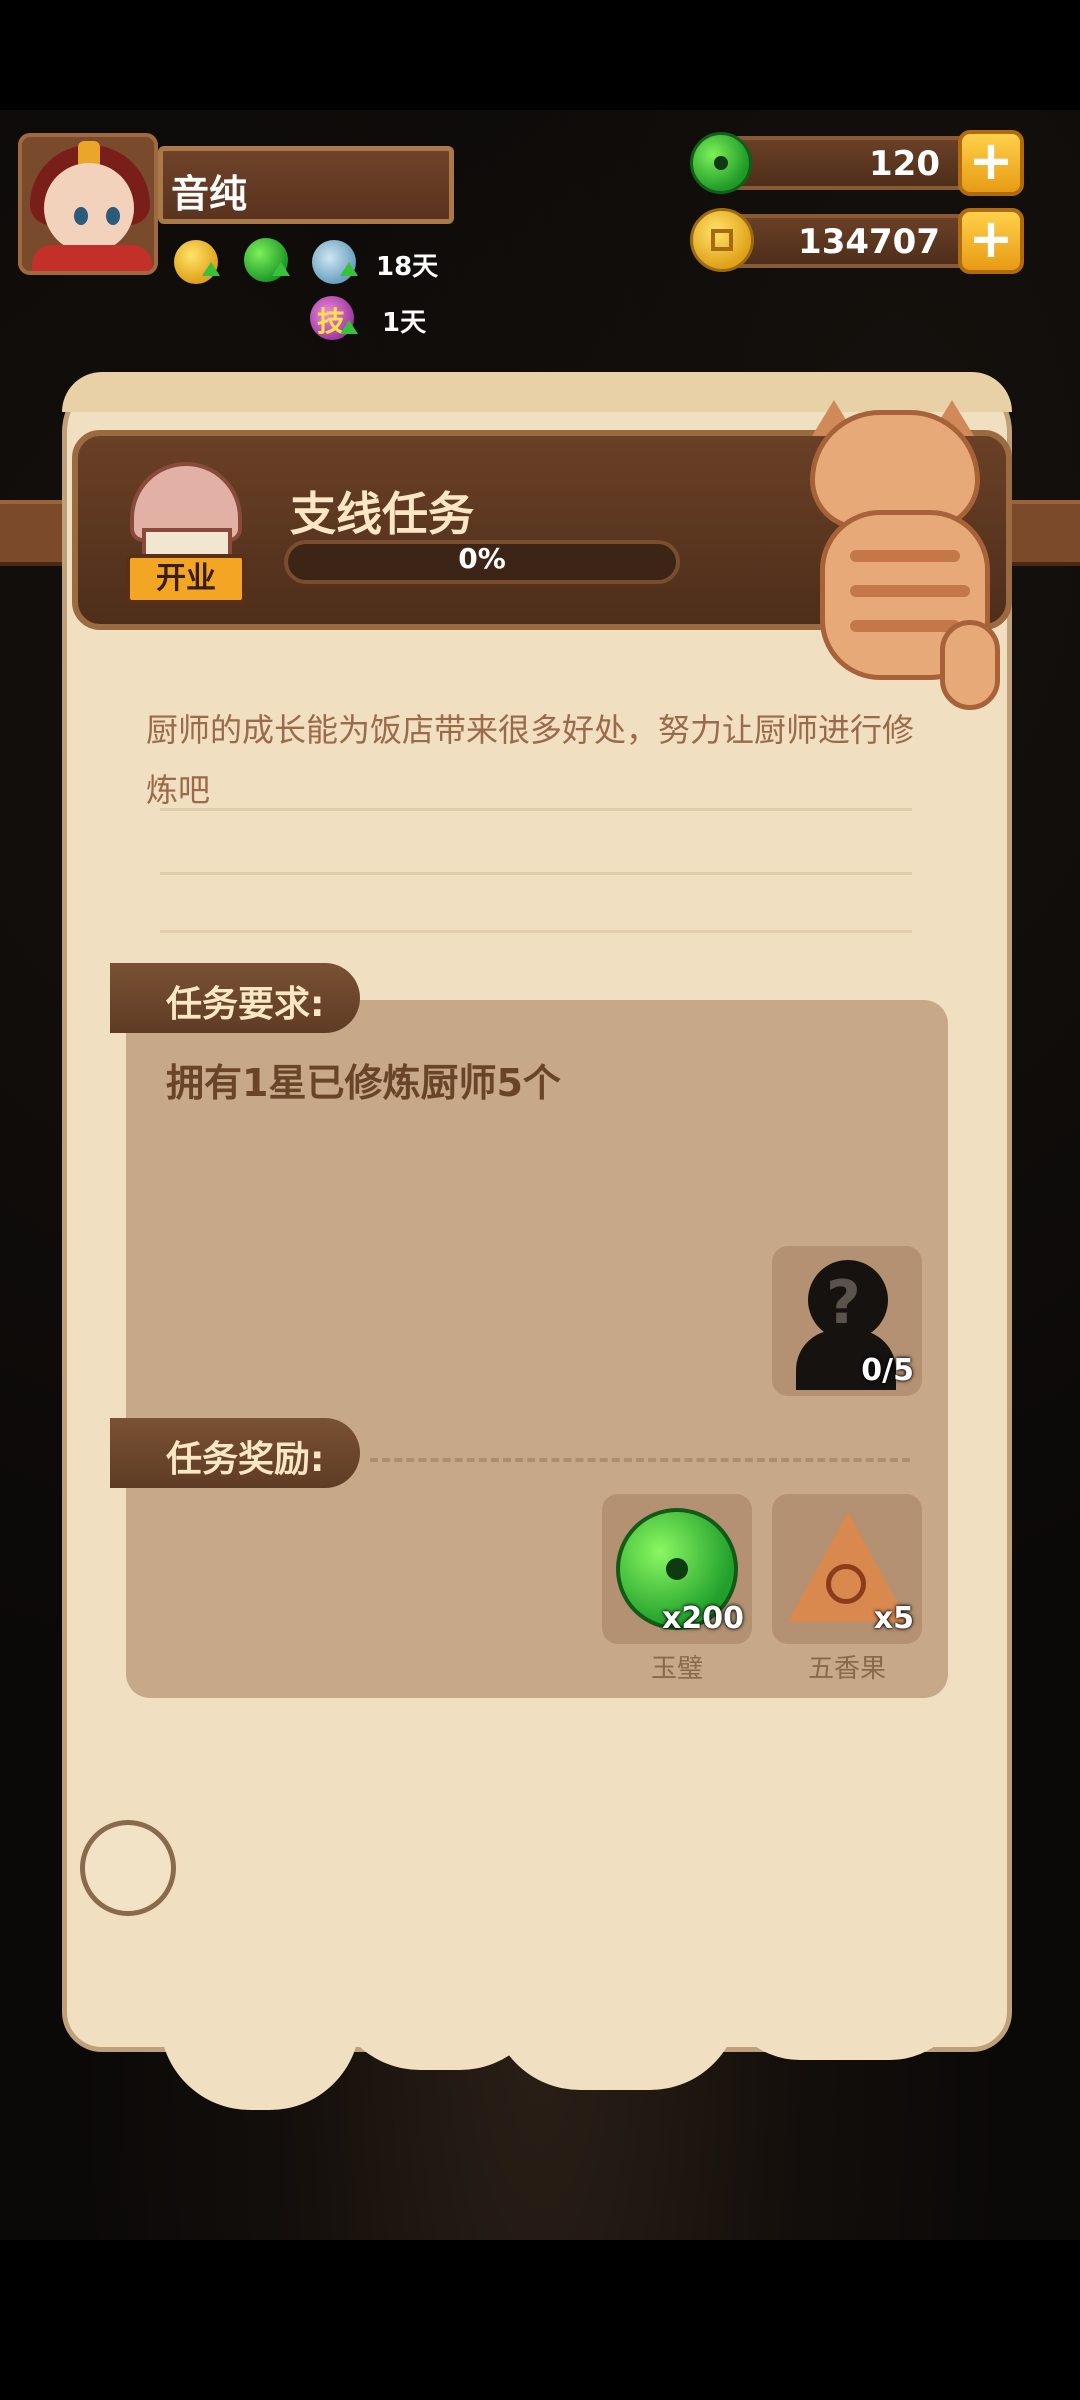 The image size is (1080, 2400). What do you see at coordinates (188, 533) in the screenshot?
I see `restaurant-shop-icon: 开业` at bounding box center [188, 533].